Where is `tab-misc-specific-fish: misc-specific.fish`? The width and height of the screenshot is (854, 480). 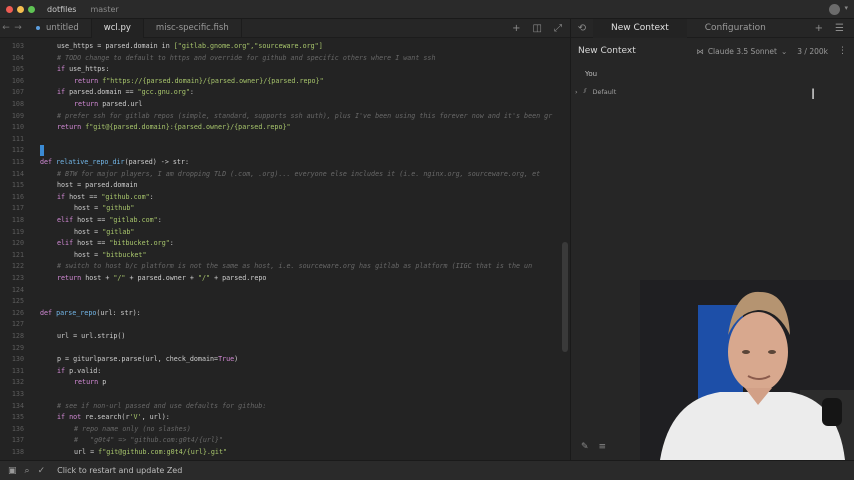 tab-misc-specific-fish: misc-specific.fish is located at coordinates (193, 28).